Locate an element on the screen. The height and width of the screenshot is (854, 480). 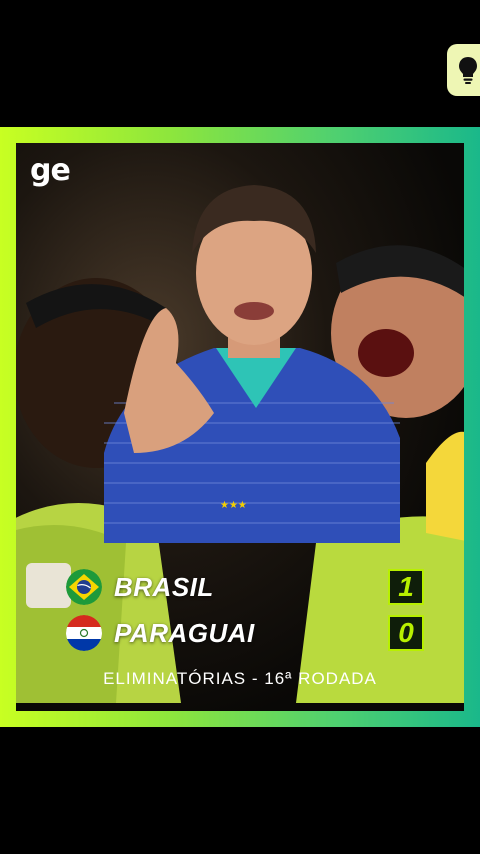
paraguay-flag-icon is located at coordinates (84, 633).